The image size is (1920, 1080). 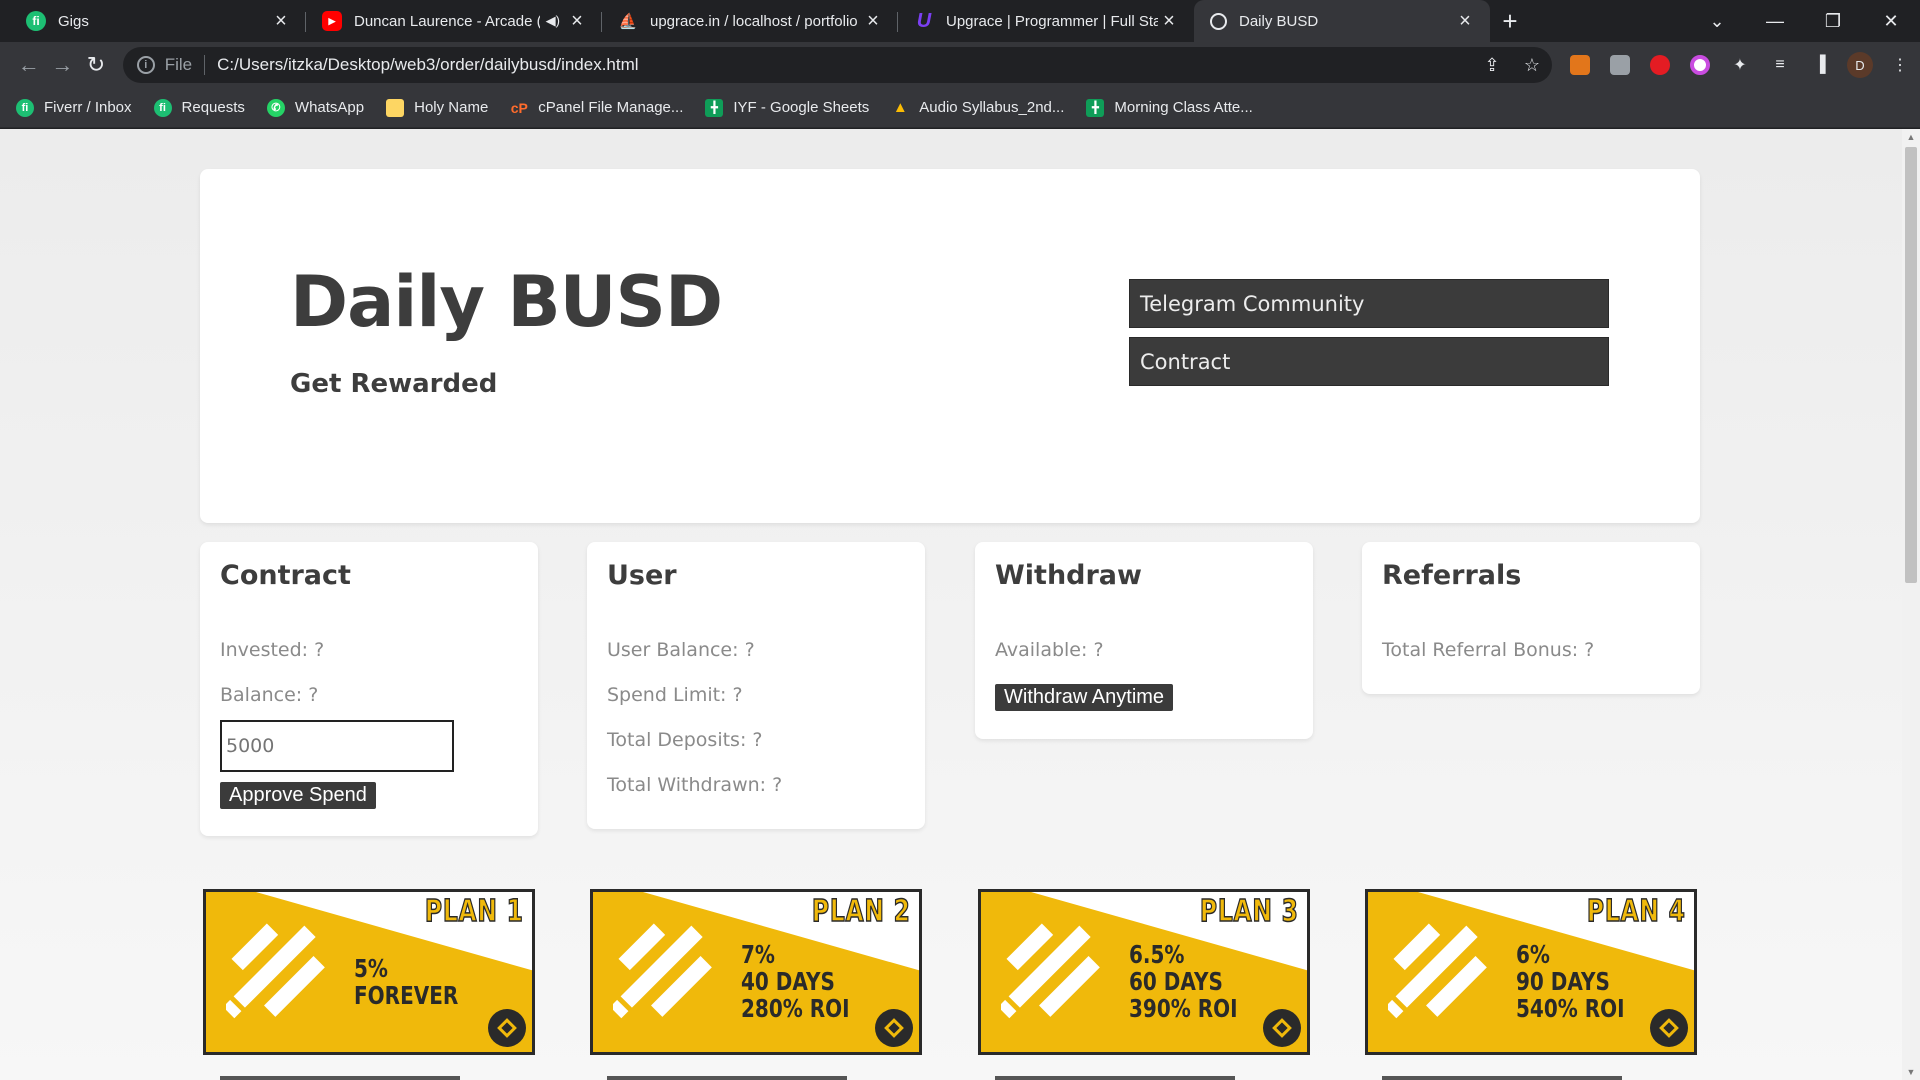 I want to click on extensions-bar: ✦ ≡ ▐ D ⋮, so click(x=1740, y=65).